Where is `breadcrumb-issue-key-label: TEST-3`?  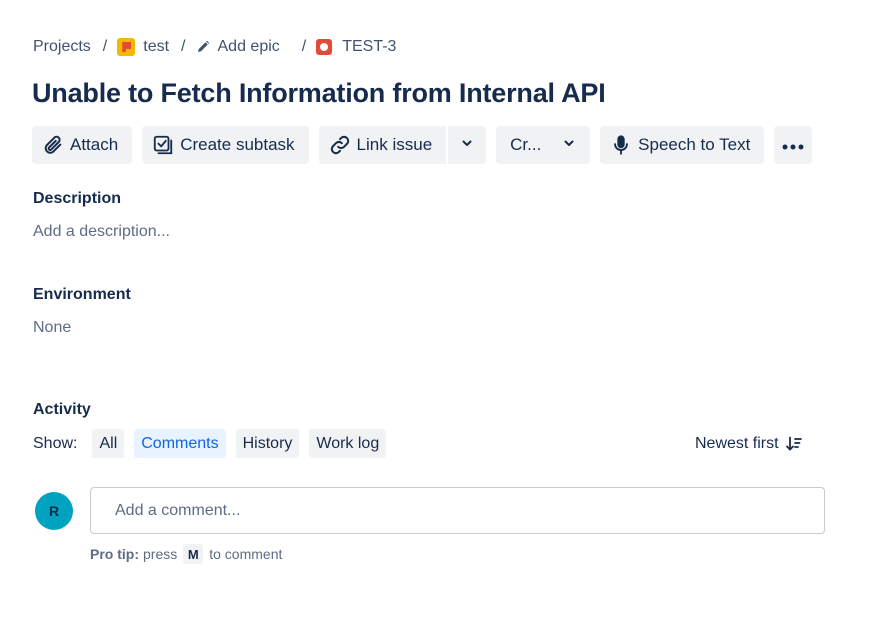
breadcrumb-issue-key-label: TEST-3 is located at coordinates (369, 46).